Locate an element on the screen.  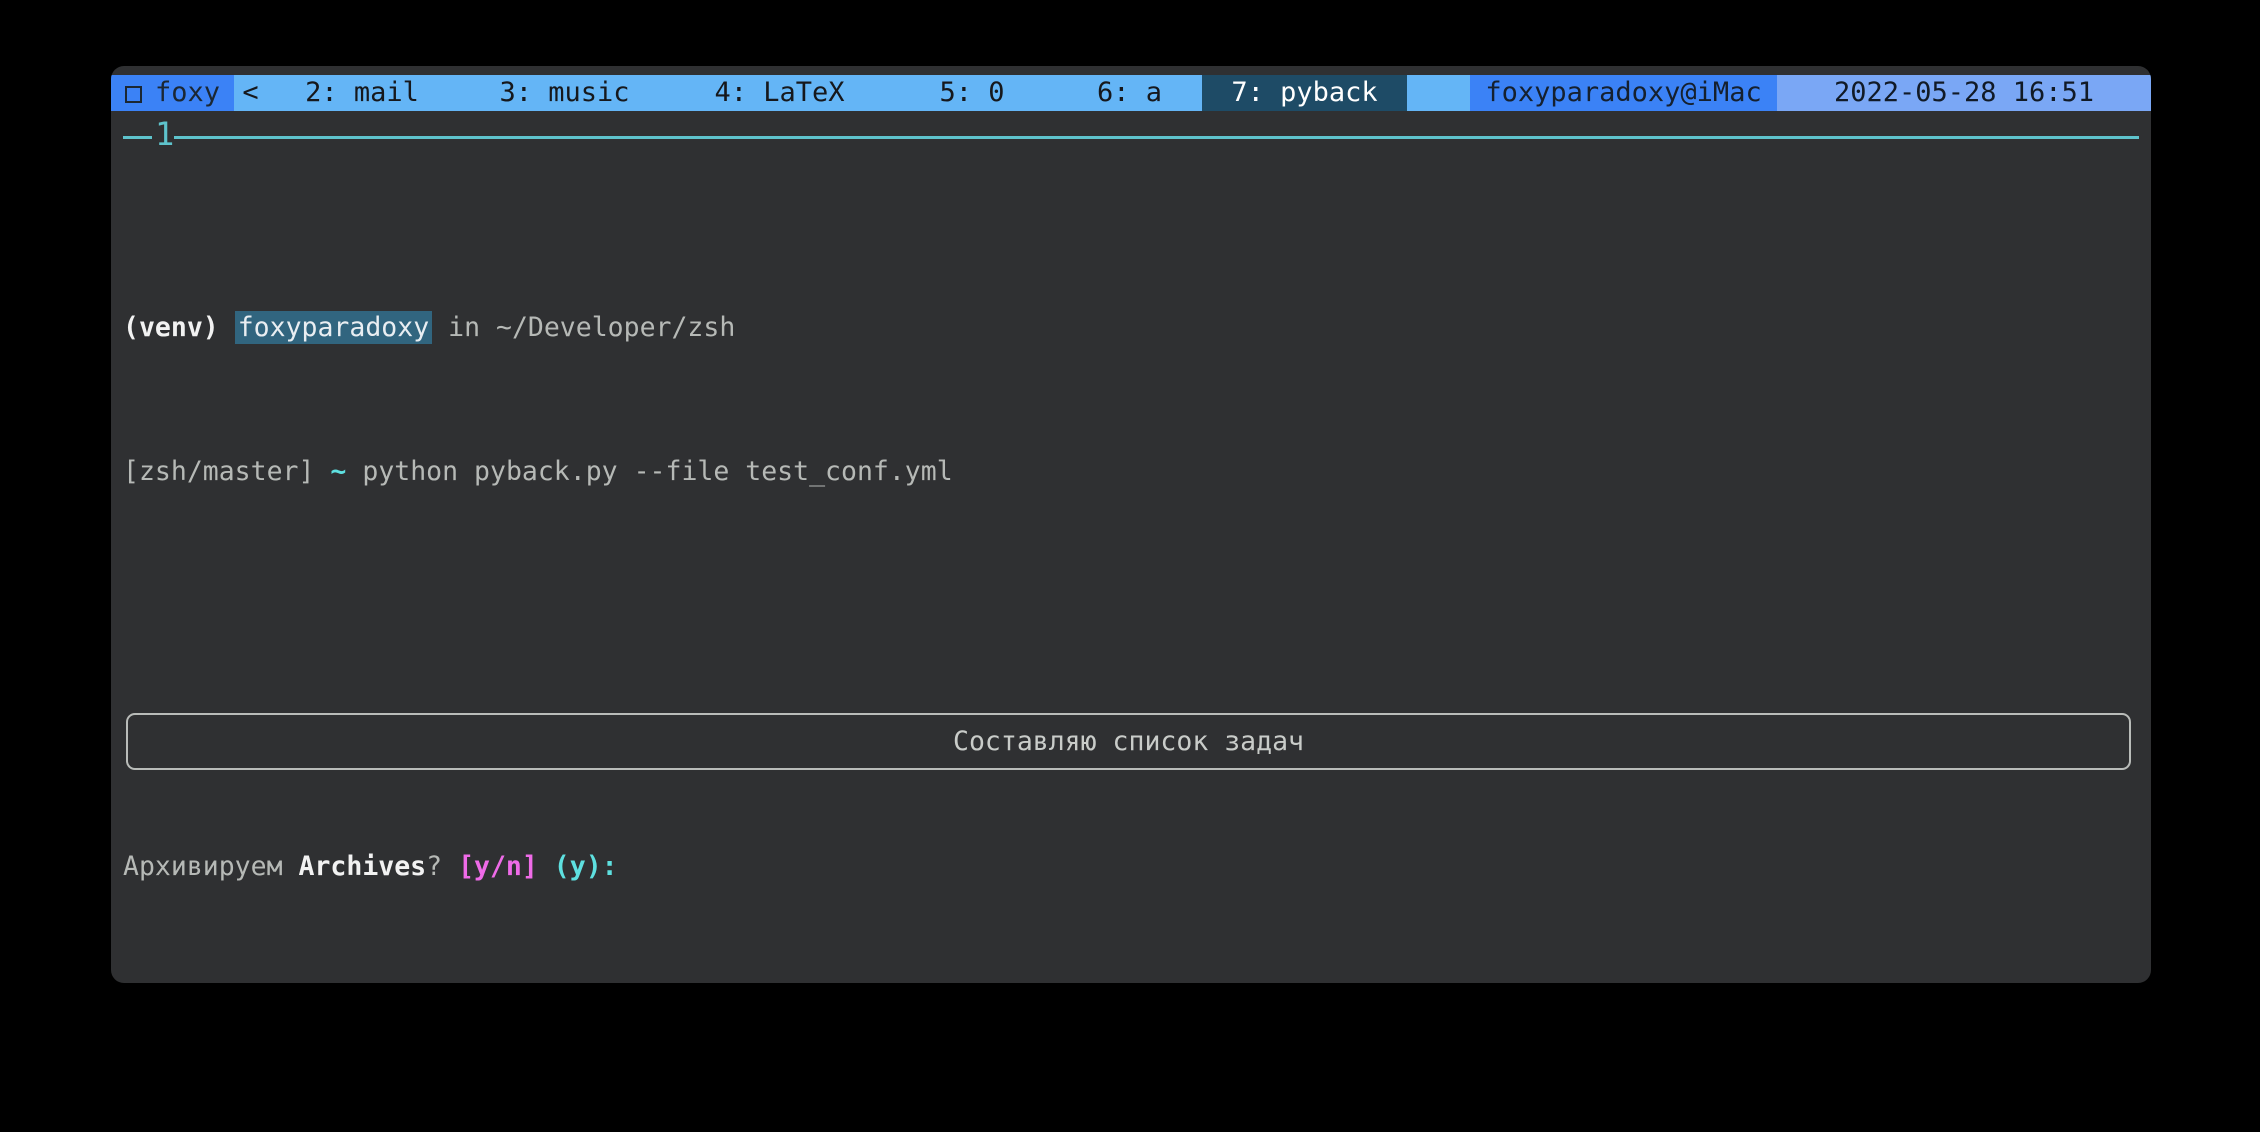
separator-rule-left is located at coordinates (137, 137).